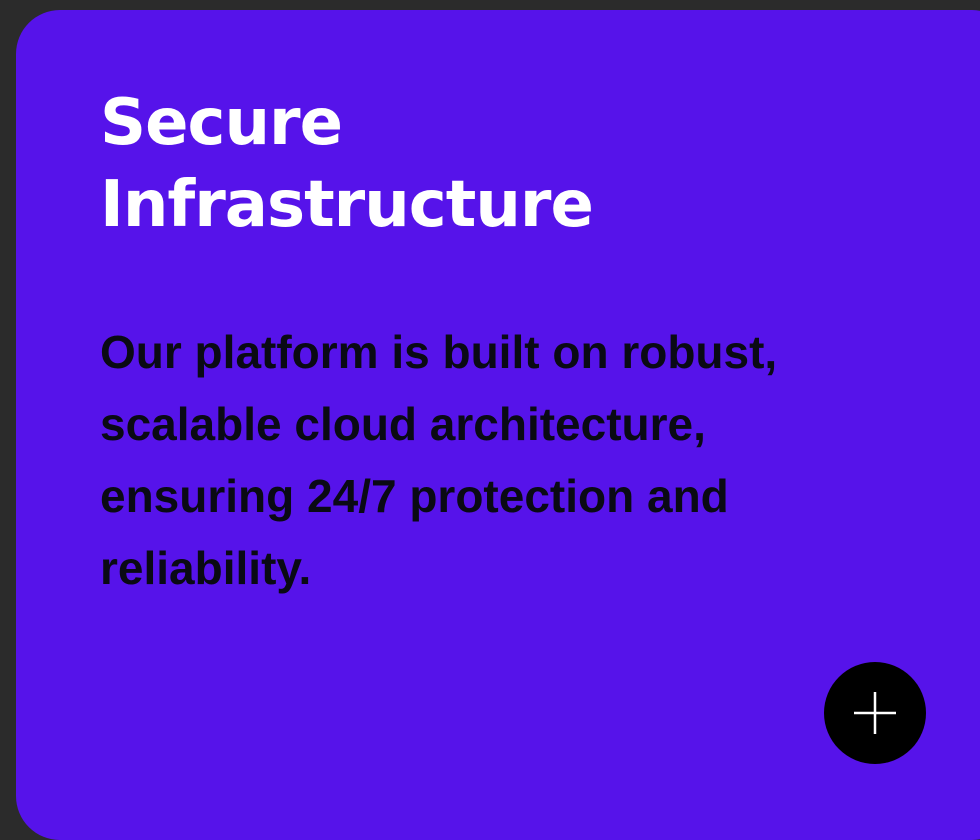 The image size is (980, 840). I want to click on card-title-line-2: Infrastructure, so click(347, 205).